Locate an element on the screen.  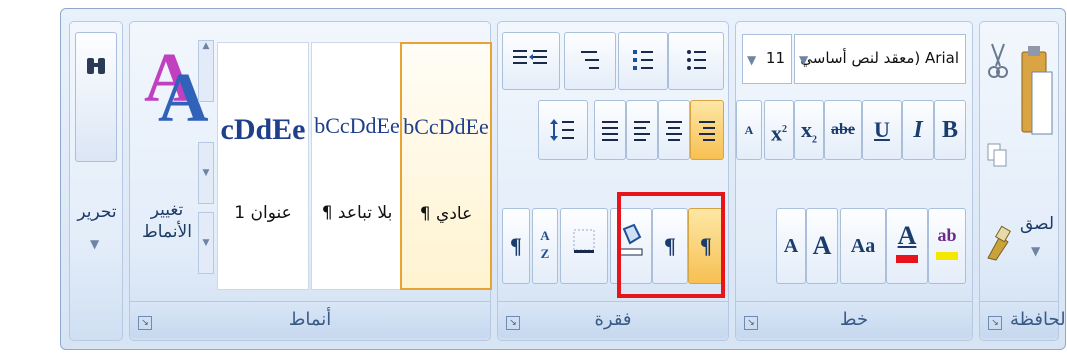
subscript-label: x is located at coordinates (806, 129).